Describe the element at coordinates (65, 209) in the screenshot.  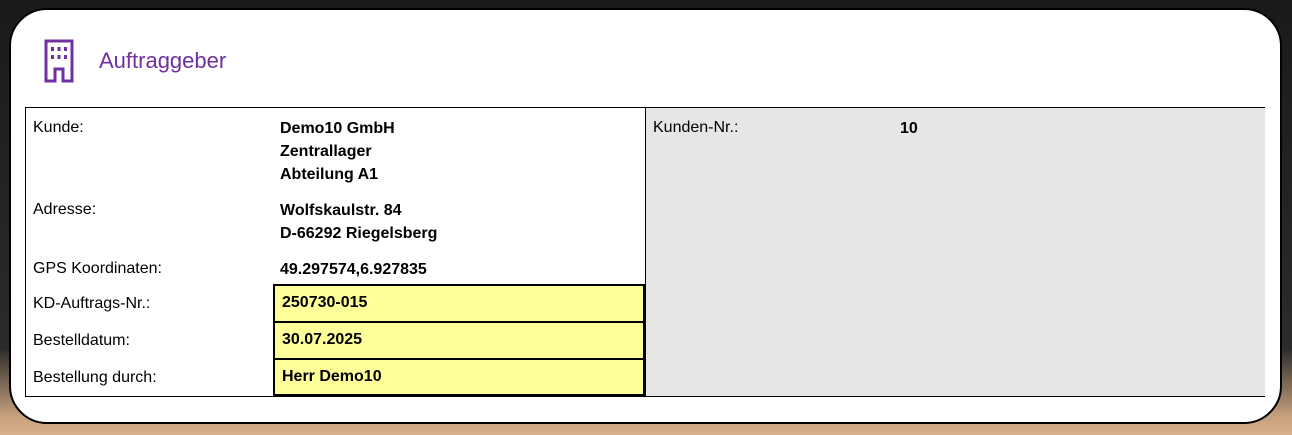
I see `adresse-label: Adresse:` at that location.